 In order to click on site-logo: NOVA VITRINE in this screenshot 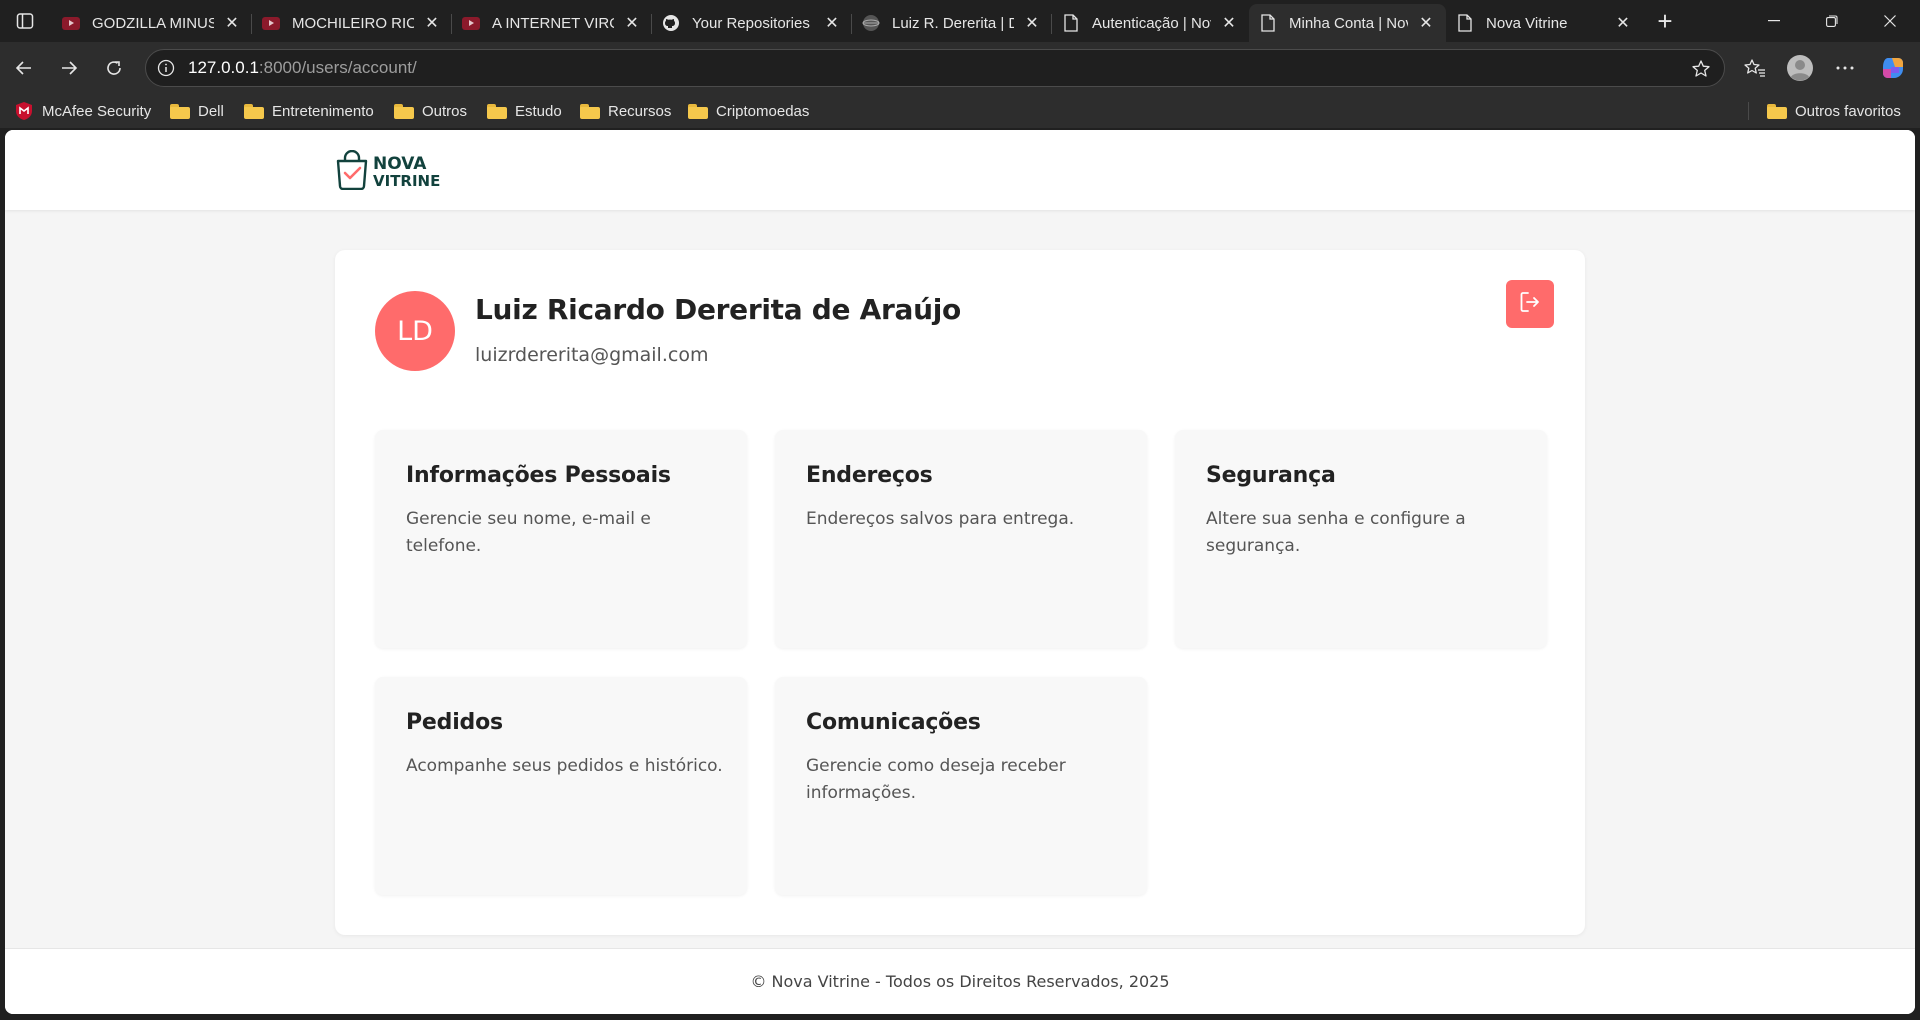, I will do `click(388, 172)`.